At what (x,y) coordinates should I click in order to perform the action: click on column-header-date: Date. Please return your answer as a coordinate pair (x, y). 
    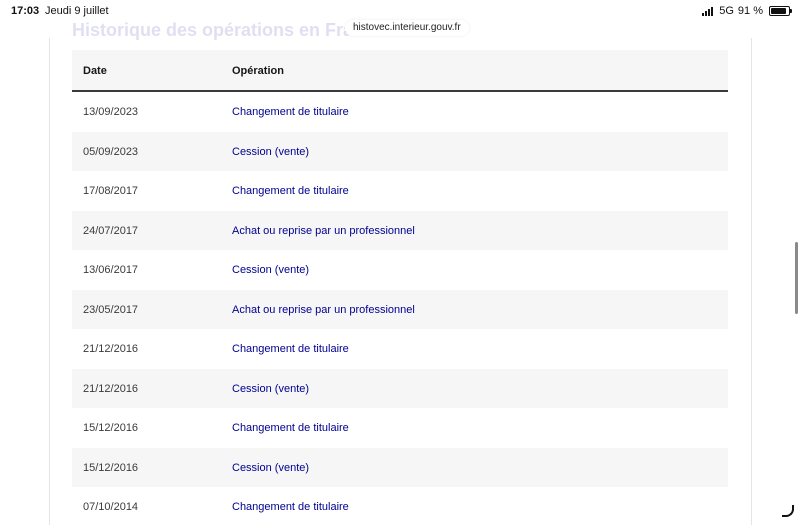
    Looking at the image, I should click on (95, 71).